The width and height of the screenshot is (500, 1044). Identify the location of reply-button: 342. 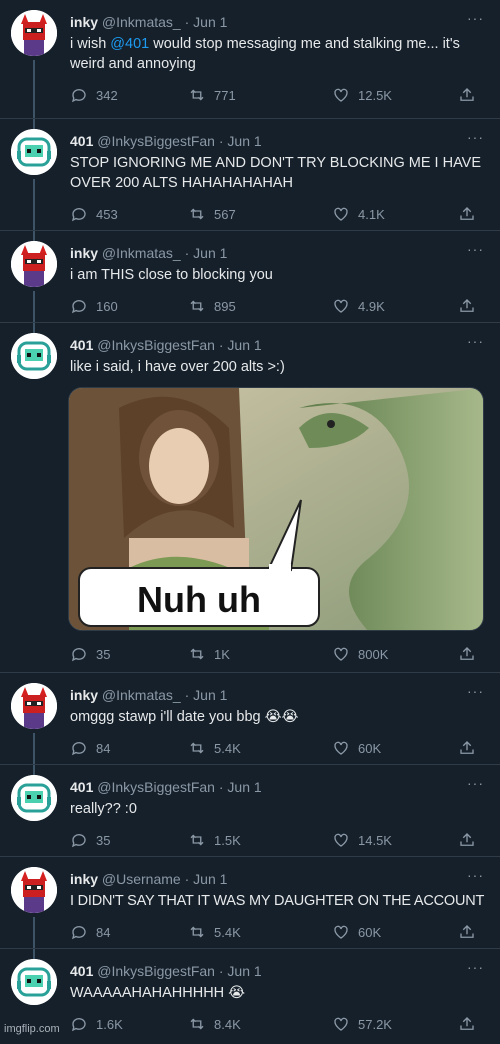
(94, 95).